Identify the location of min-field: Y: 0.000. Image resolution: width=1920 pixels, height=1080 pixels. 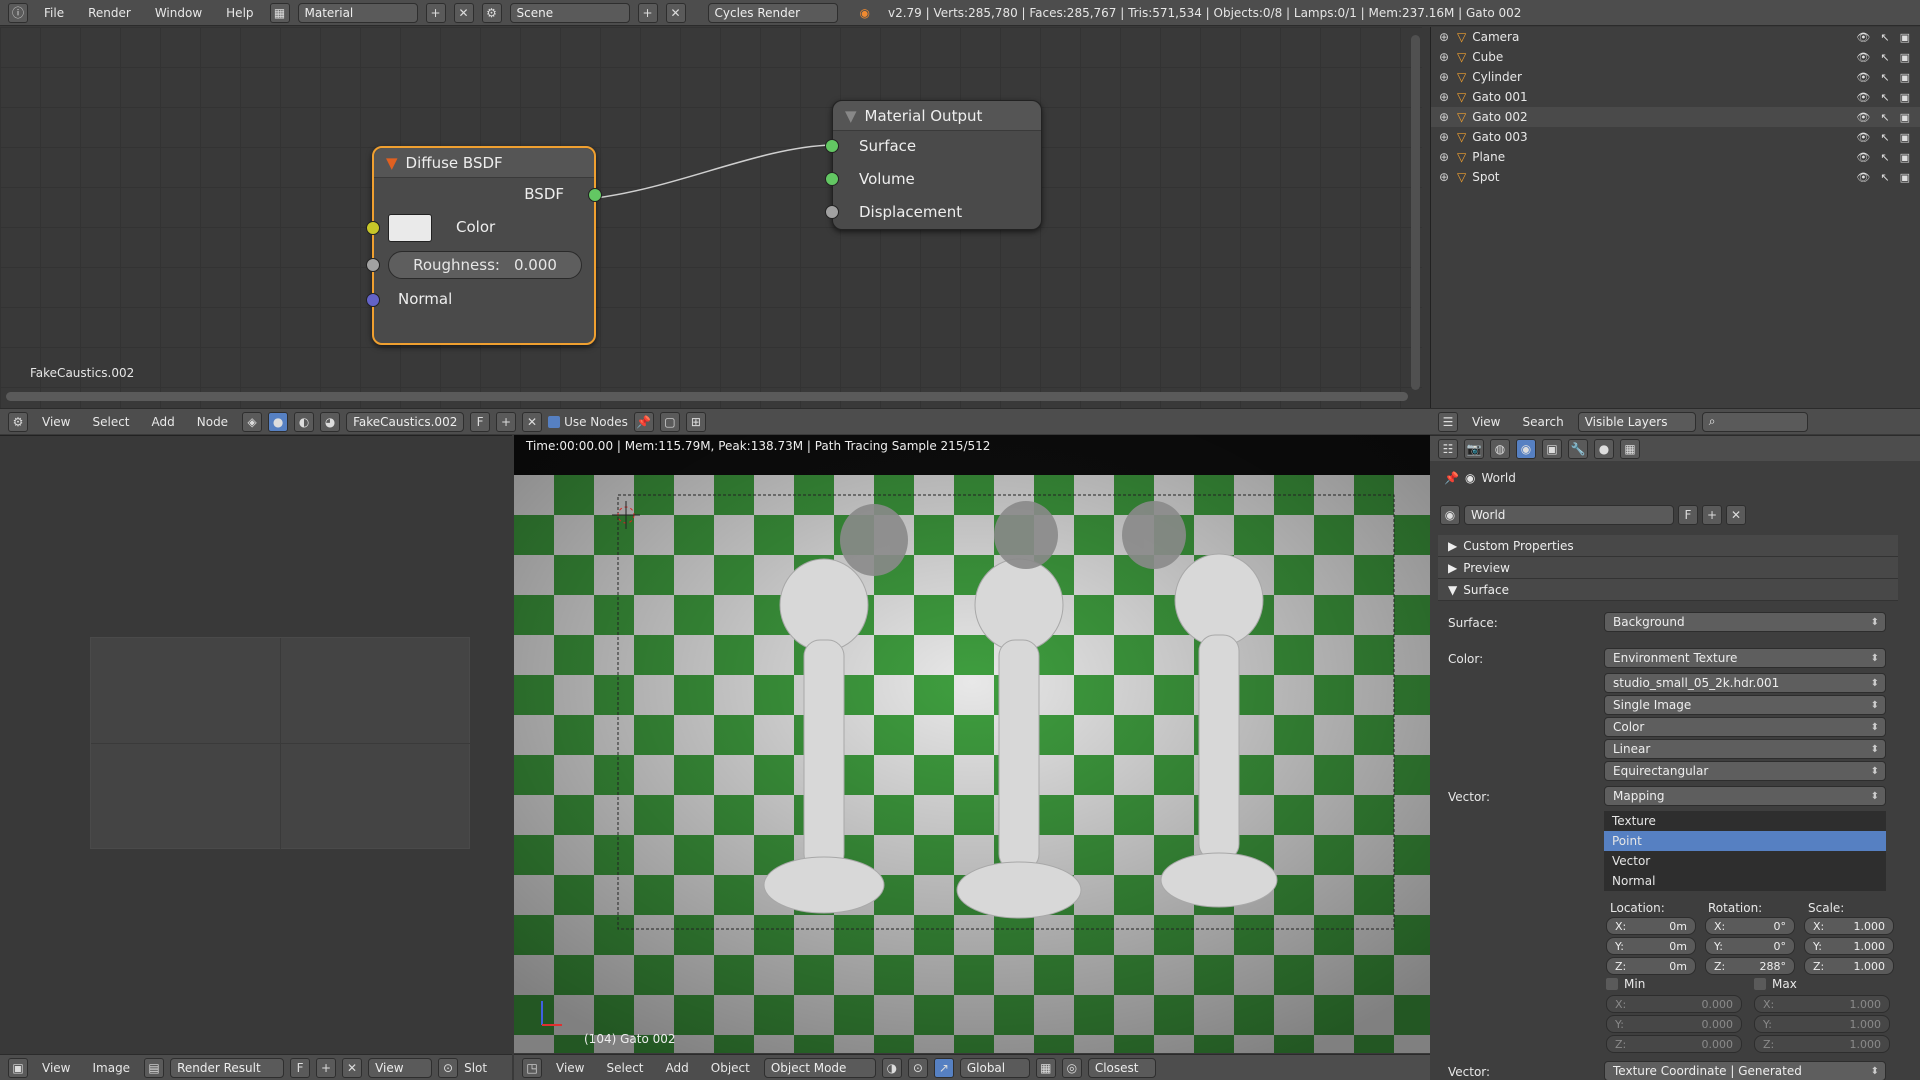
(1674, 1024).